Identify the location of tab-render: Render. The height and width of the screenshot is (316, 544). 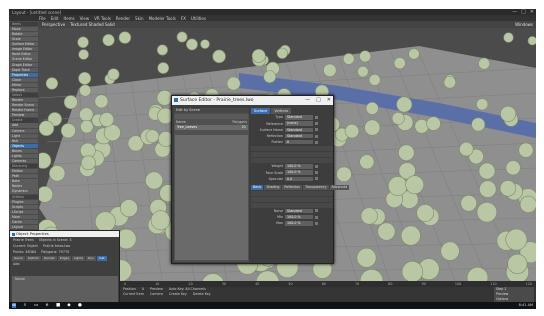
(49, 258).